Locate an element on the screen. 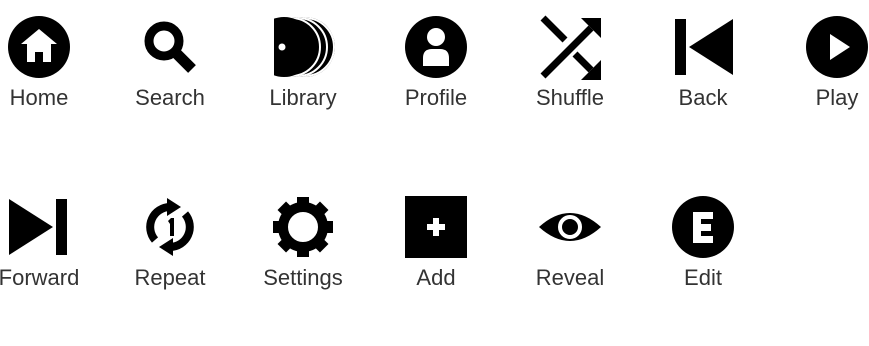  forward-icon is located at coordinates (38, 227).